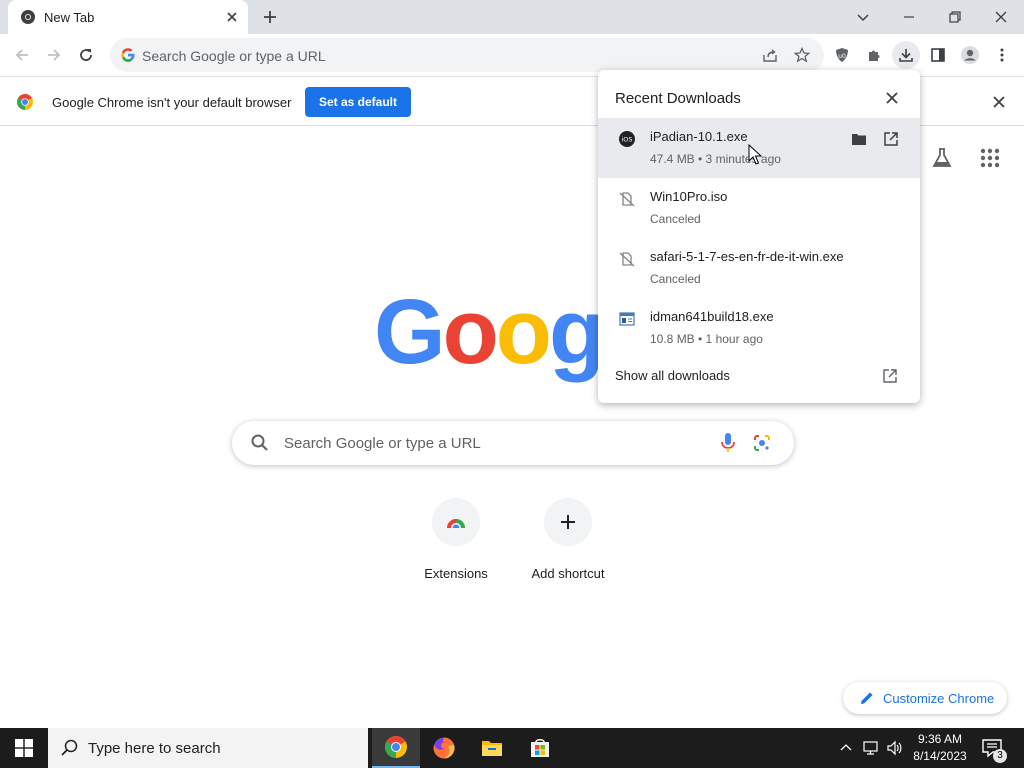 This screenshot has width=1024, height=768. What do you see at coordinates (154, 748) in the screenshot?
I see `taskbar-search-placeholder: Type here to search` at bounding box center [154, 748].